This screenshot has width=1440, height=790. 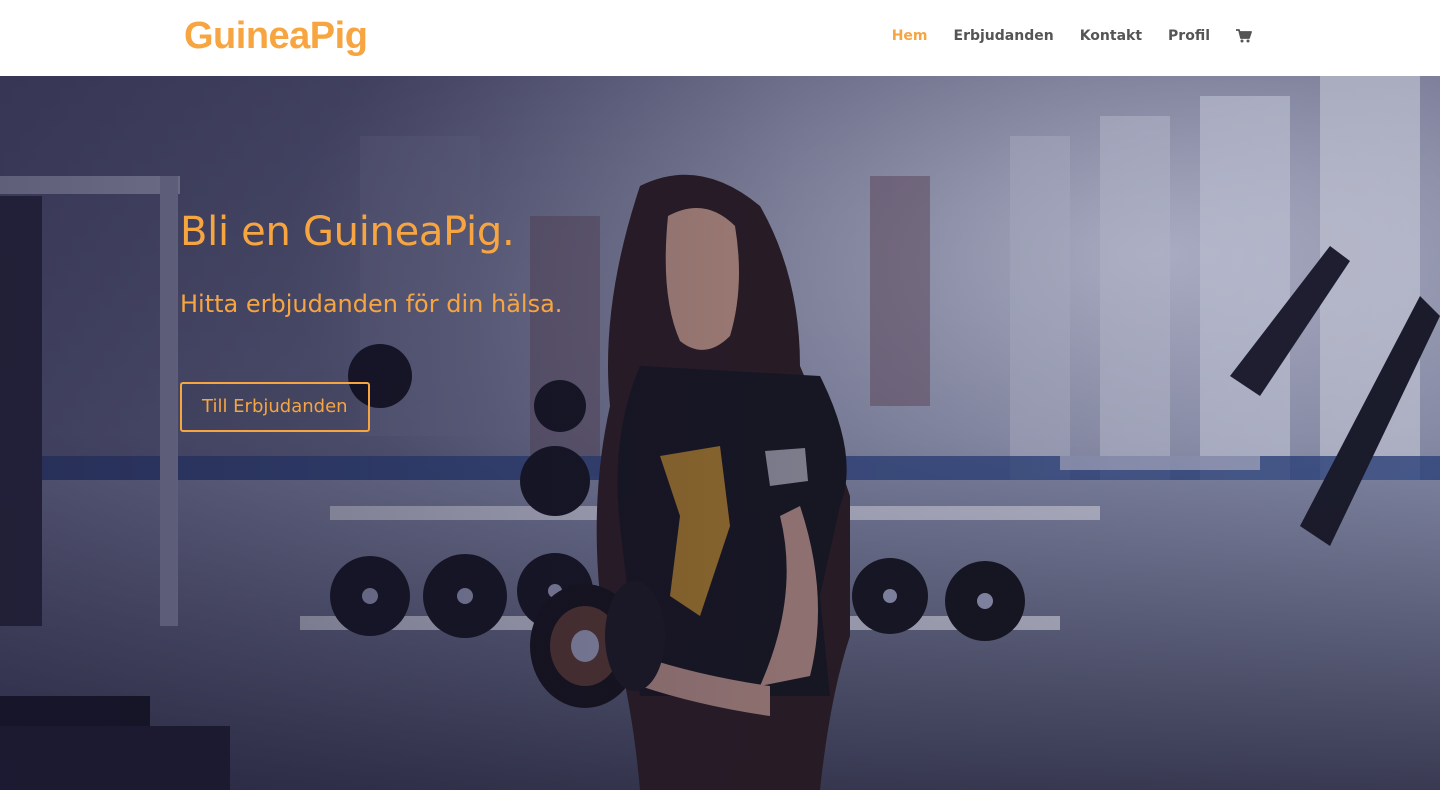 I want to click on nav-item-erbjudanden: Erbjudanden, so click(x=1004, y=36).